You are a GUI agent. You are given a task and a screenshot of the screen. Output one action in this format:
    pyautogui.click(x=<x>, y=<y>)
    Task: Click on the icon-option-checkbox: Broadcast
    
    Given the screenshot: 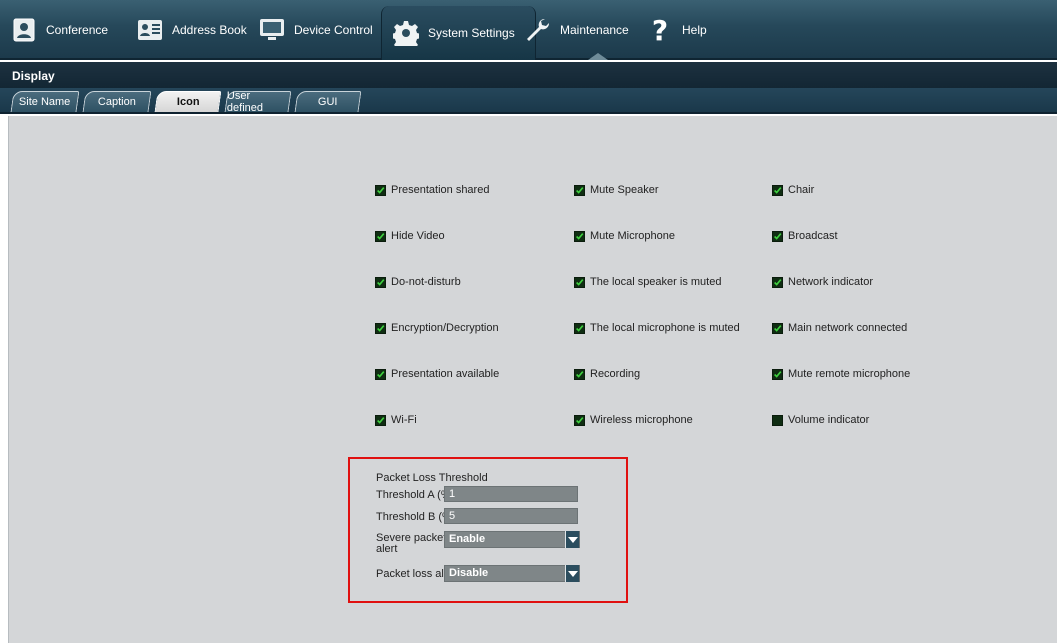 What is the action you would take?
    pyautogui.click(x=805, y=236)
    